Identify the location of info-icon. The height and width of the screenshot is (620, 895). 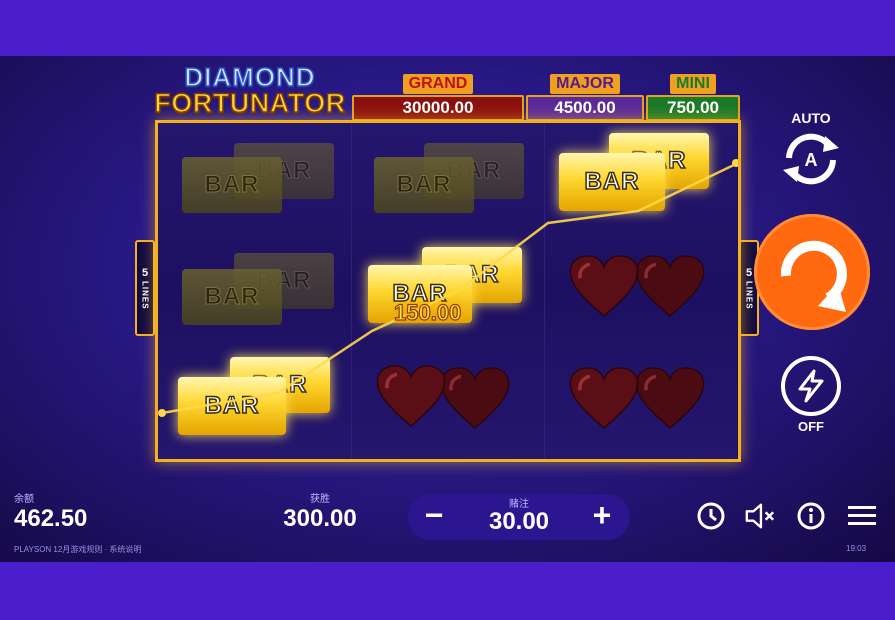
(811, 516).